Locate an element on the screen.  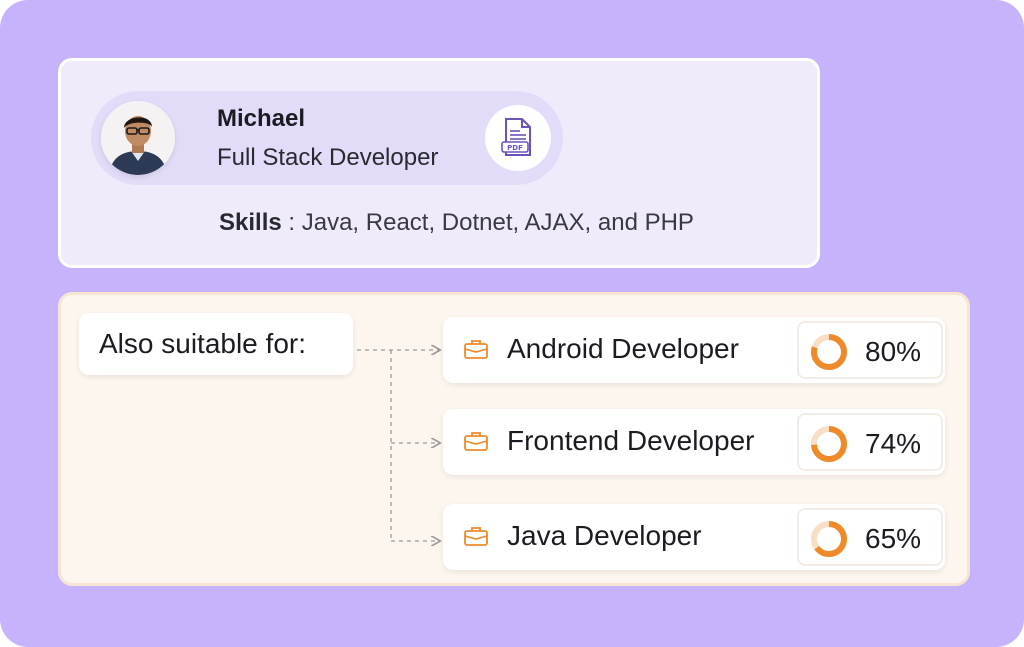
match-percent: 80% is located at coordinates (893, 351).